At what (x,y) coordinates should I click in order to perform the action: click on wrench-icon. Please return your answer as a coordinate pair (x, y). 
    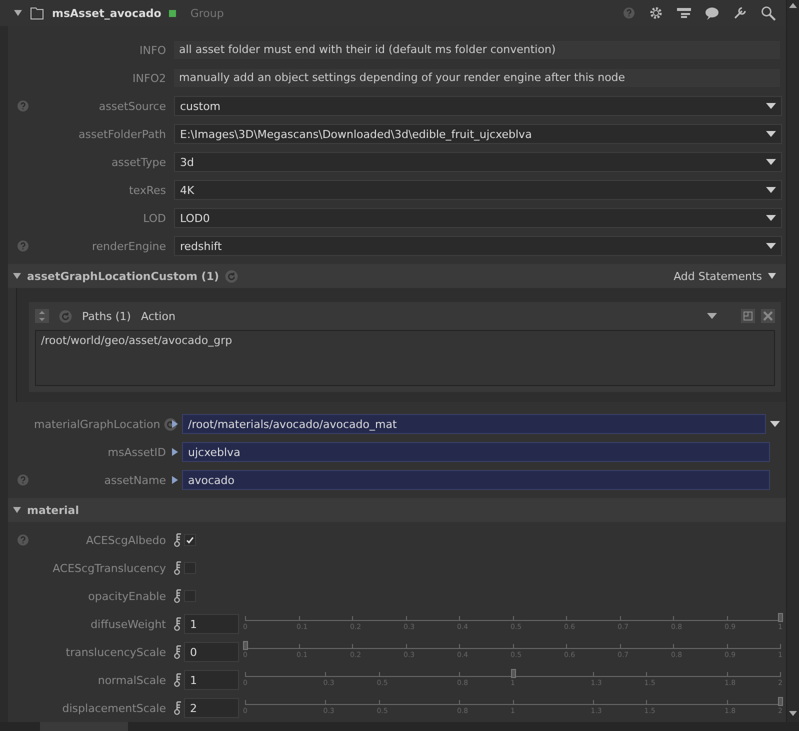
    Looking at the image, I should click on (740, 13).